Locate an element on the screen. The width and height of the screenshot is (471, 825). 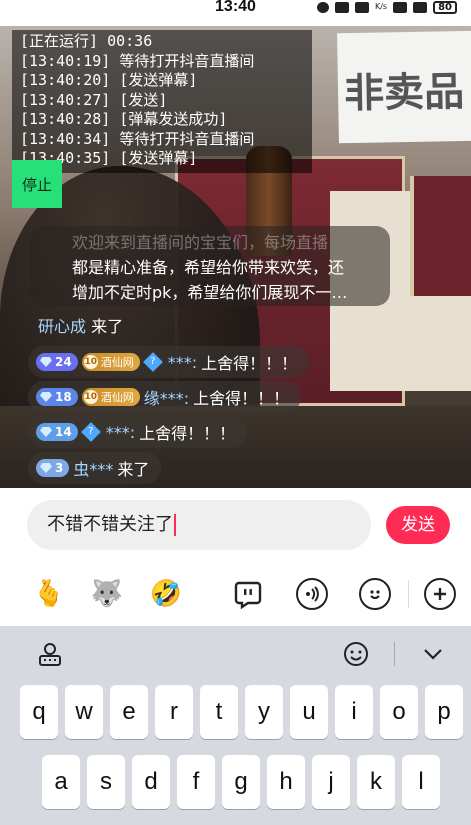
comment-row: 18 10 酒仙网 缘***: 上舍得！！！ is located at coordinates (165, 397).